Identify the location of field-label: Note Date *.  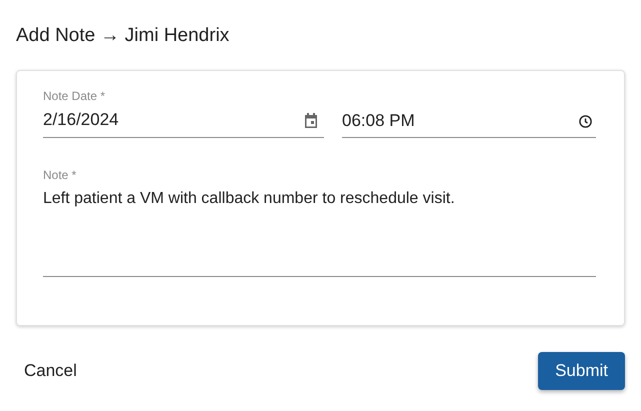
(74, 96).